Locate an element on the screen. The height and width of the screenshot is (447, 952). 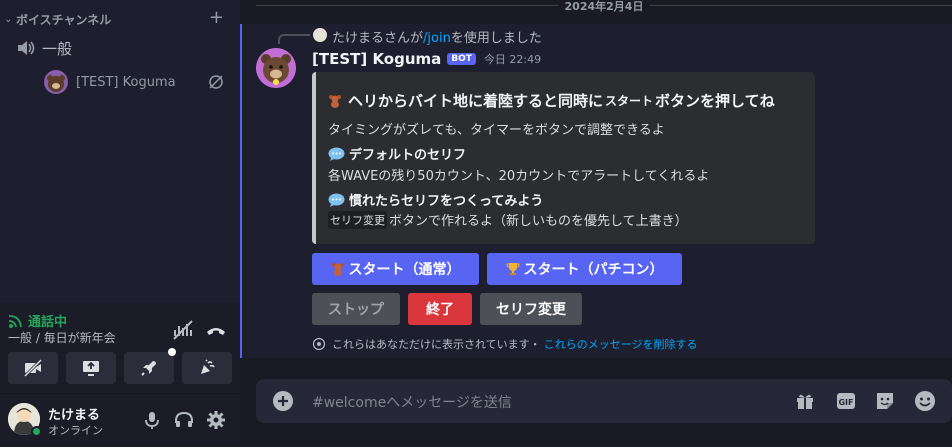
field2-value-text: ボタンで作れるよ（新しいものを優先して上書き） is located at coordinates (538, 221).